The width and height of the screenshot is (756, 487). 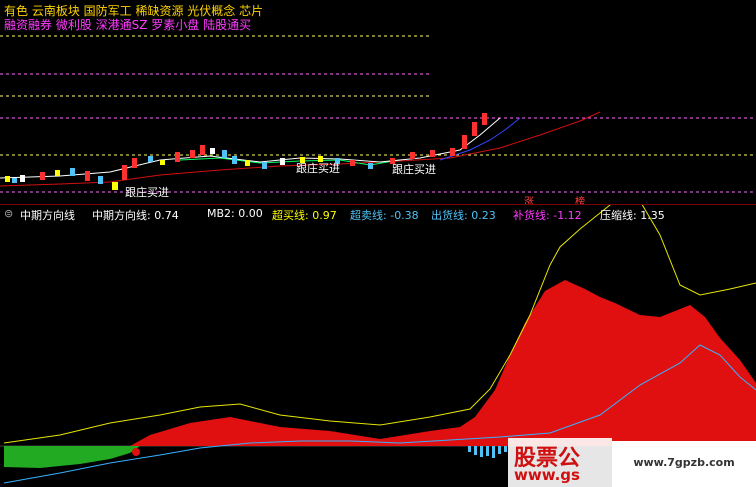 I want to click on field-value: 0.97, so click(x=324, y=215).